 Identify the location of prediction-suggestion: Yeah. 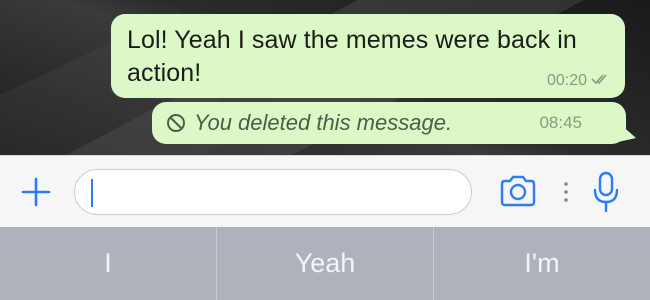
(325, 263).